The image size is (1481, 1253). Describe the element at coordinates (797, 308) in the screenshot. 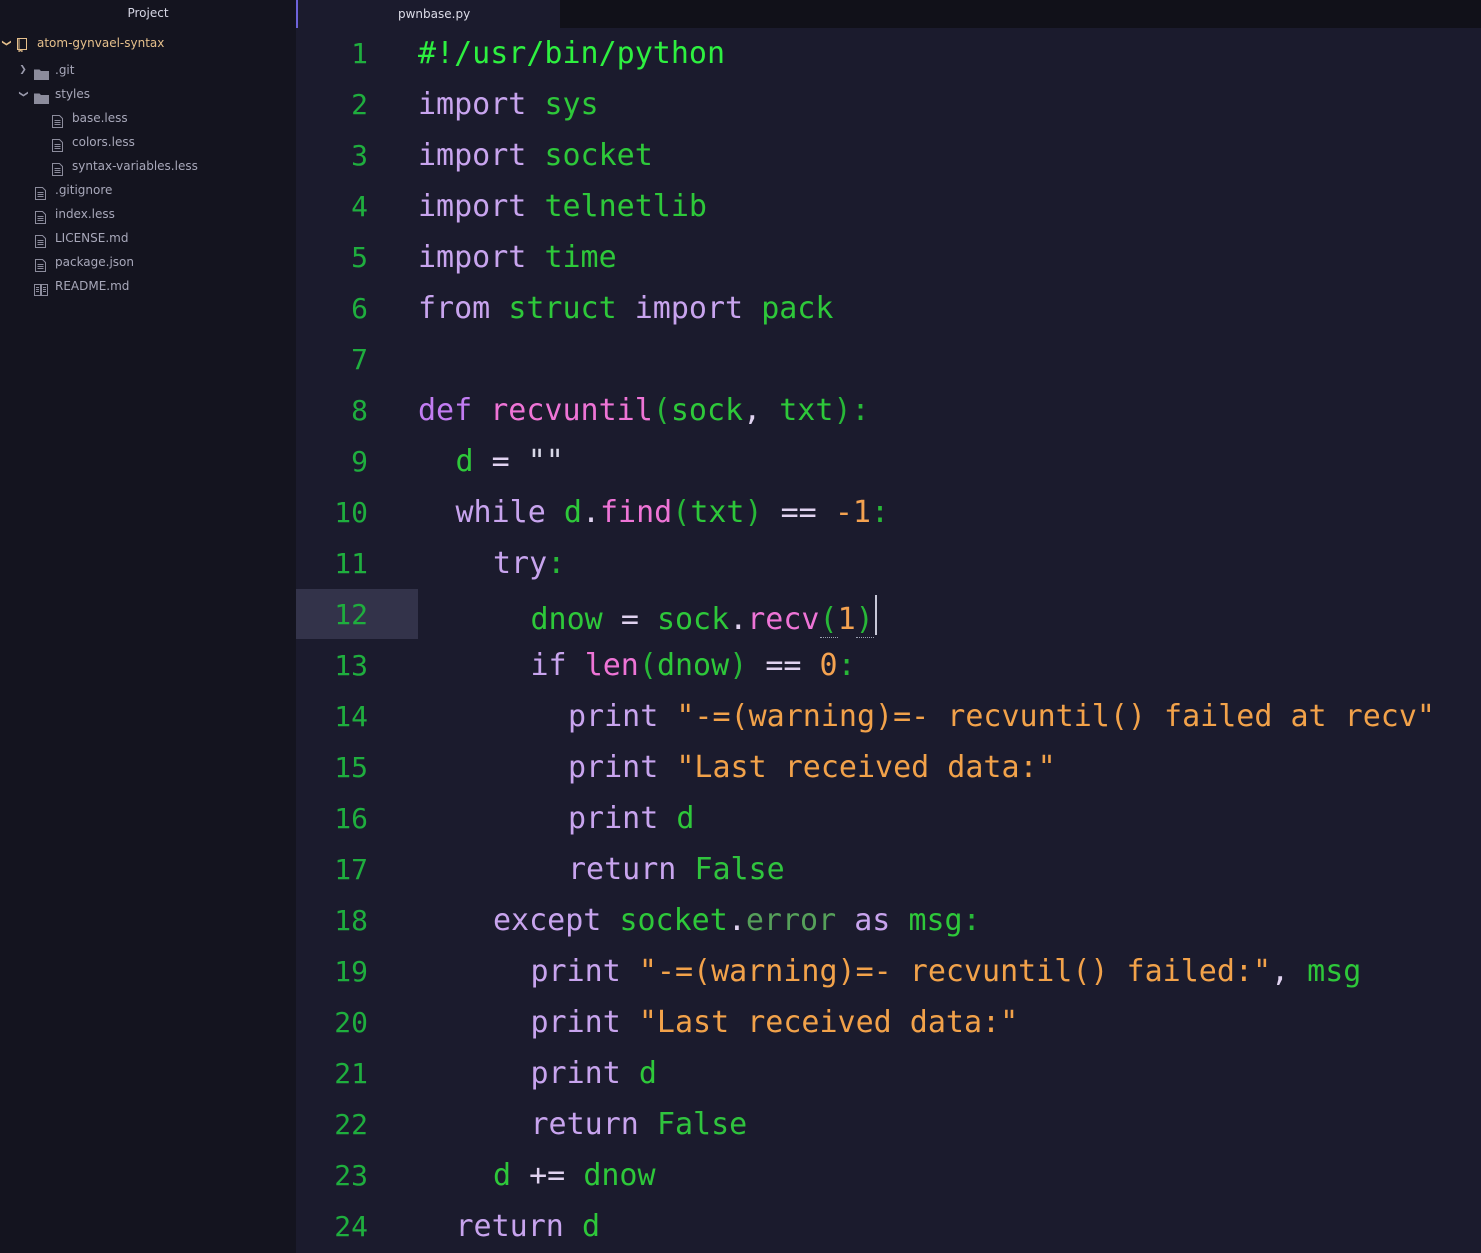

I see `code-token: pack` at that location.